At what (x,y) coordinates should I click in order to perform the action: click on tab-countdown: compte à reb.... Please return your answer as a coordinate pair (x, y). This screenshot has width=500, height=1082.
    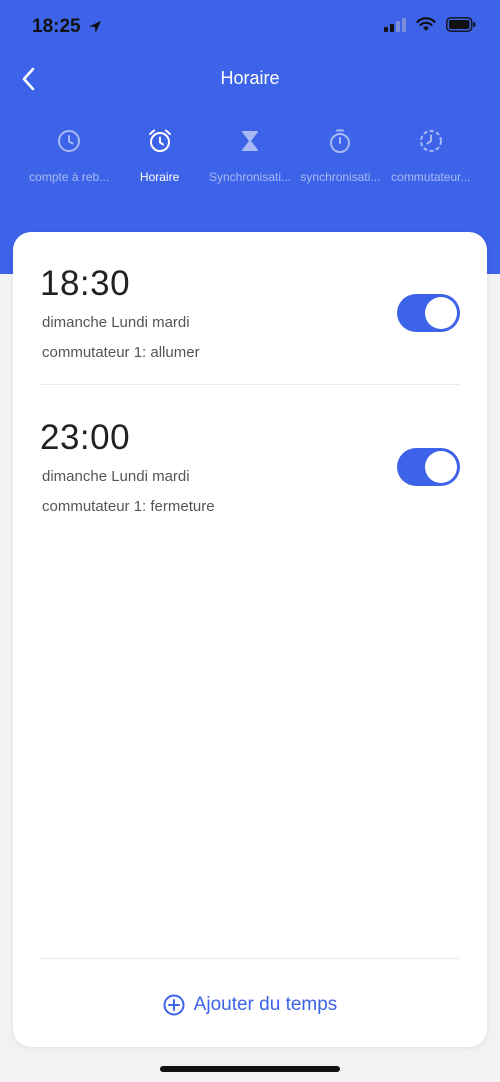
    Looking at the image, I should click on (69, 160).